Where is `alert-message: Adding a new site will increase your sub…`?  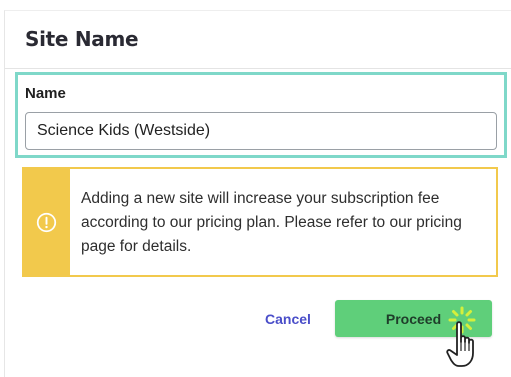 alert-message: Adding a new site will increase your sub… is located at coordinates (271, 222).